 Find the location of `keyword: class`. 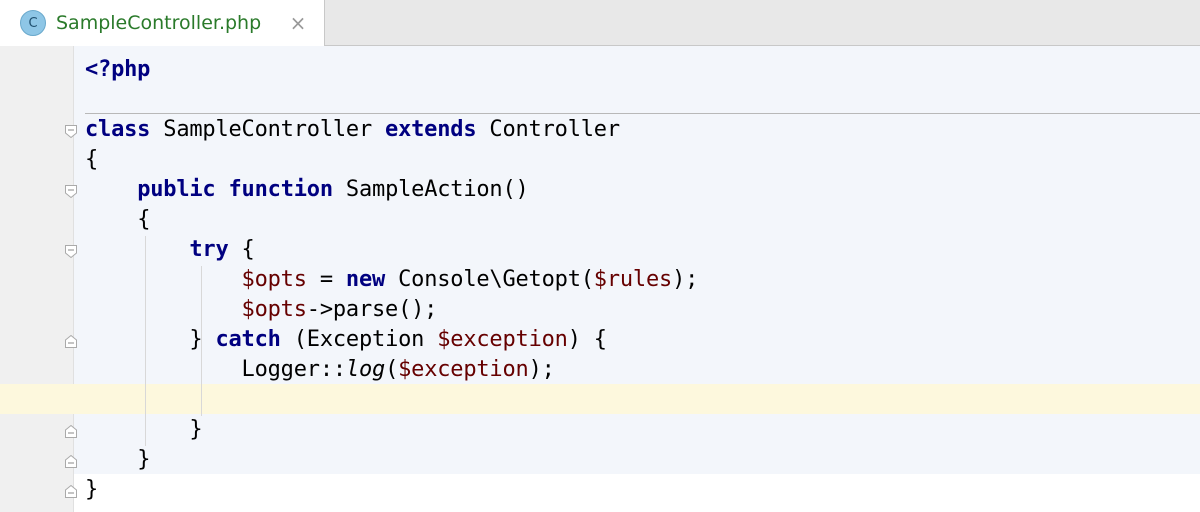

keyword: class is located at coordinates (118, 129).